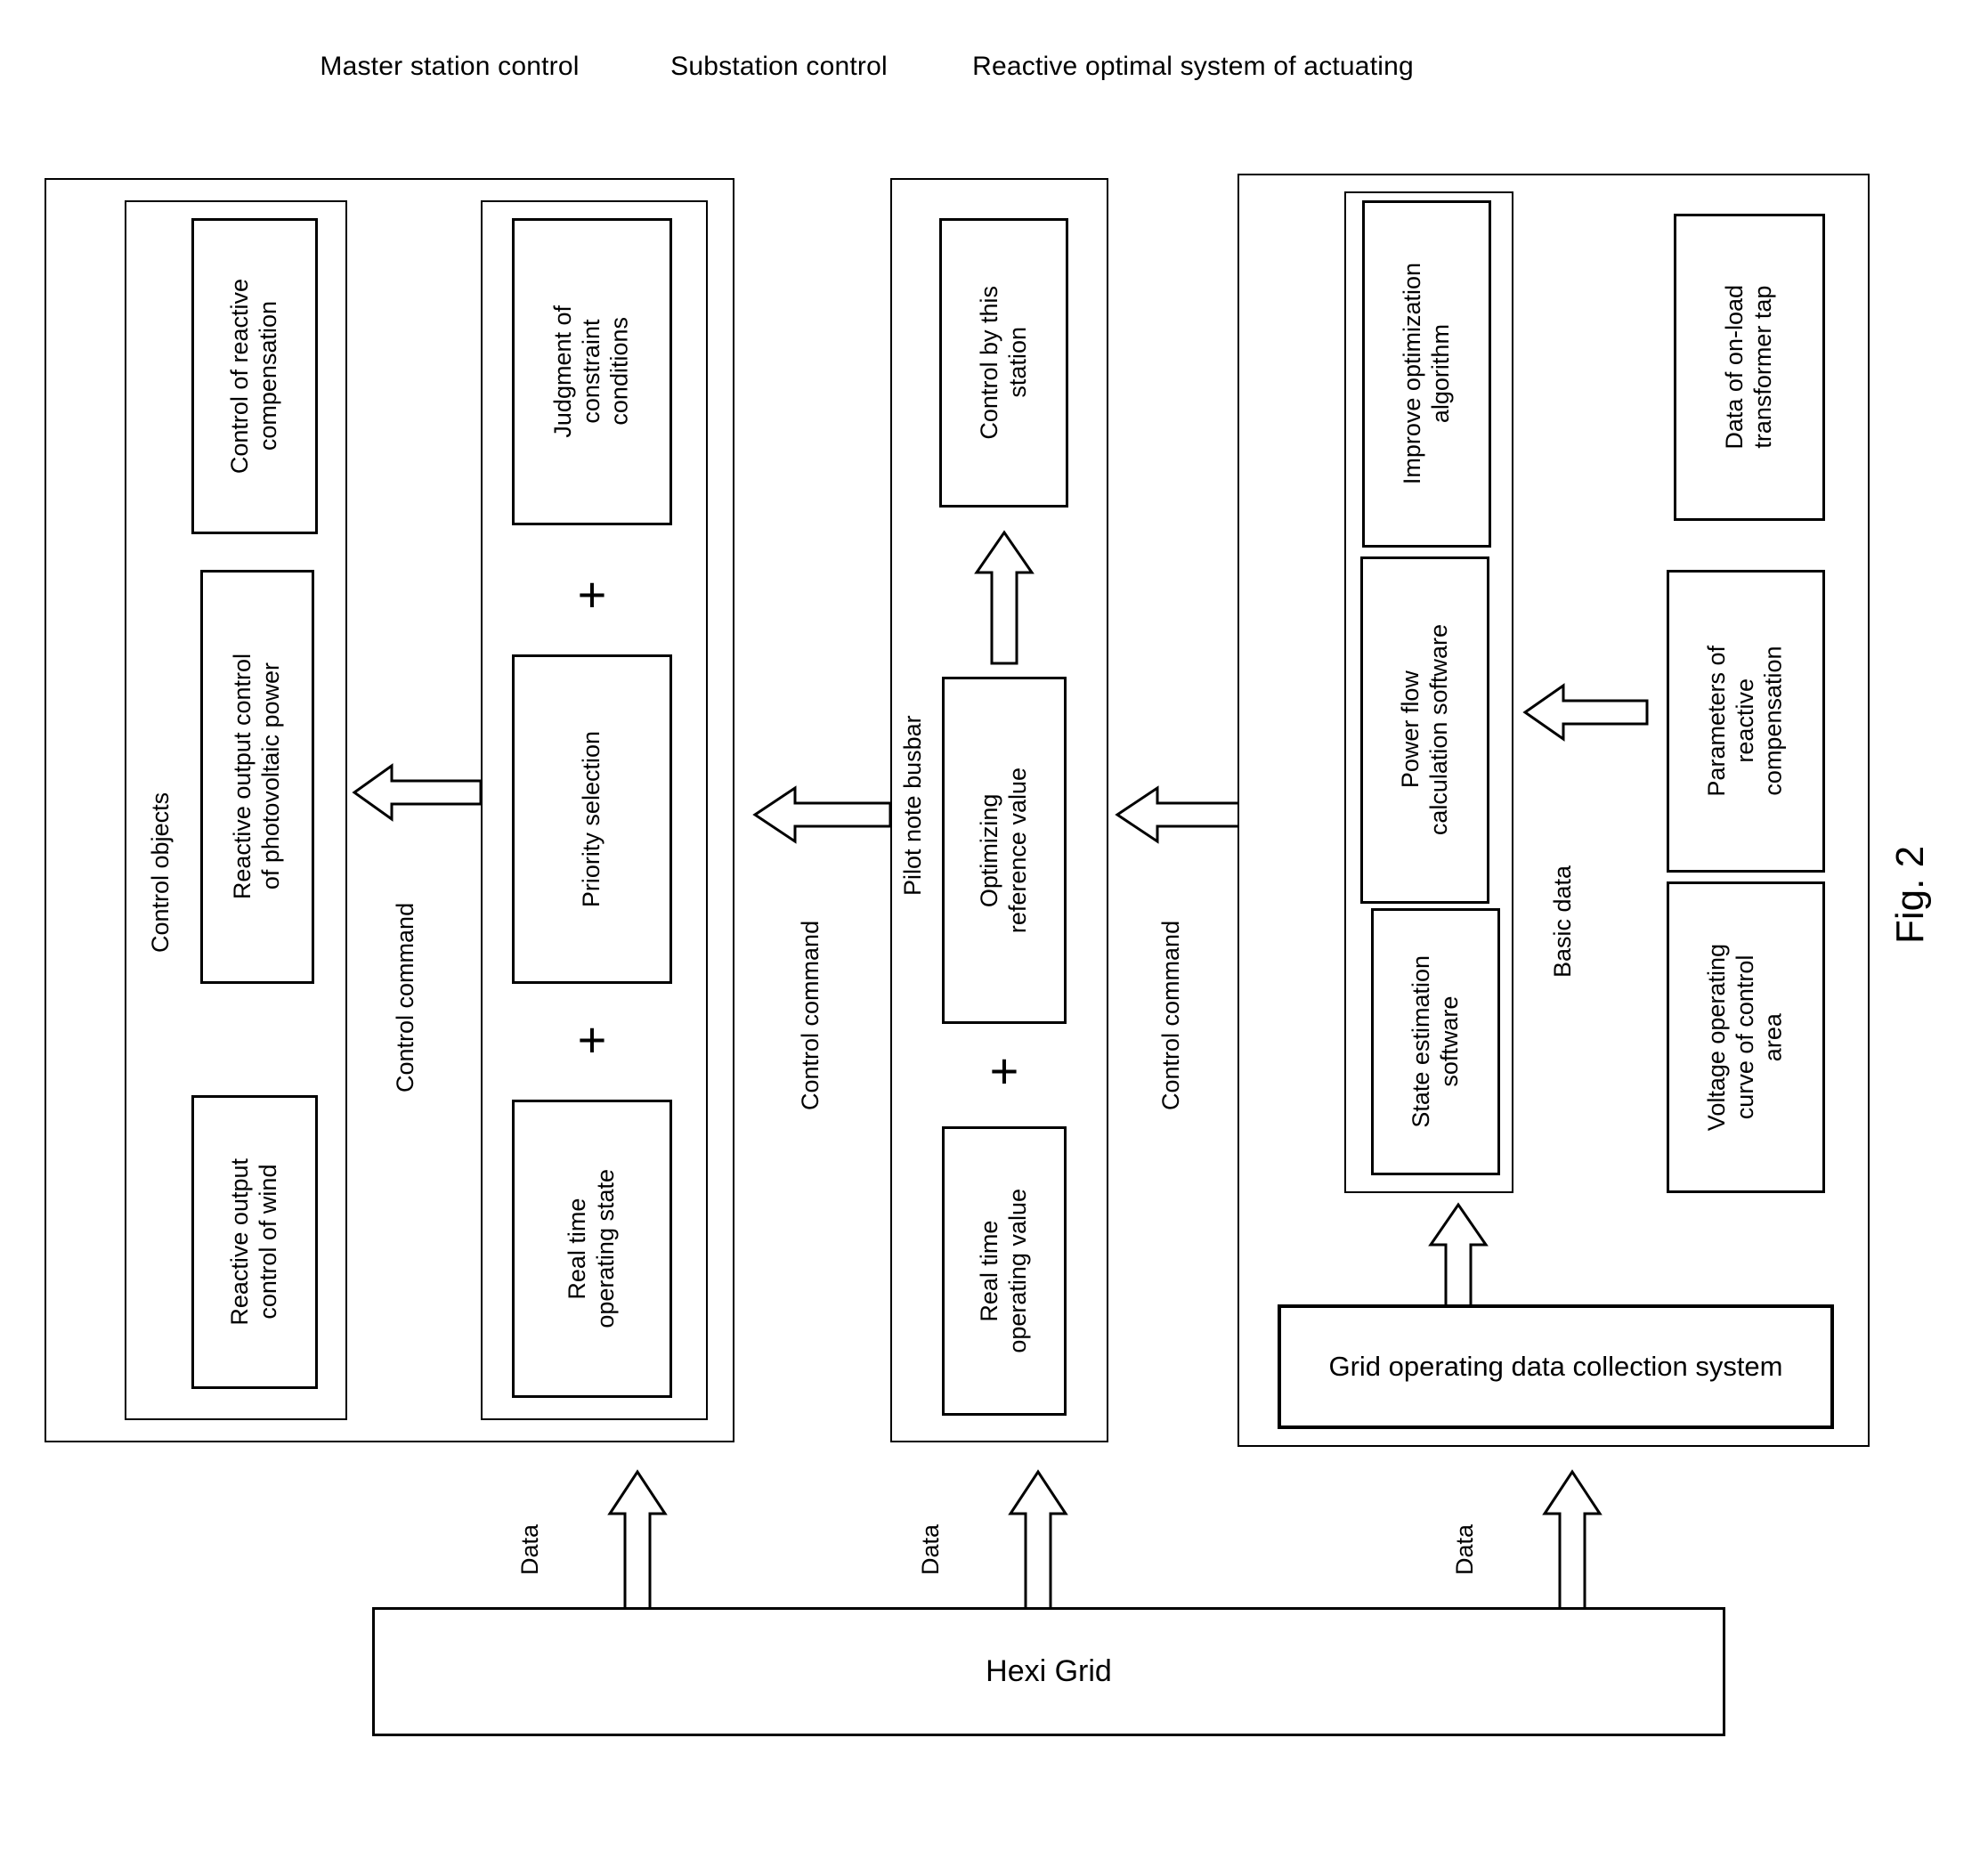 The width and height of the screenshot is (1988, 1860). I want to click on box-control-of-reactive-compensation: Control of reactive compensation, so click(254, 376).